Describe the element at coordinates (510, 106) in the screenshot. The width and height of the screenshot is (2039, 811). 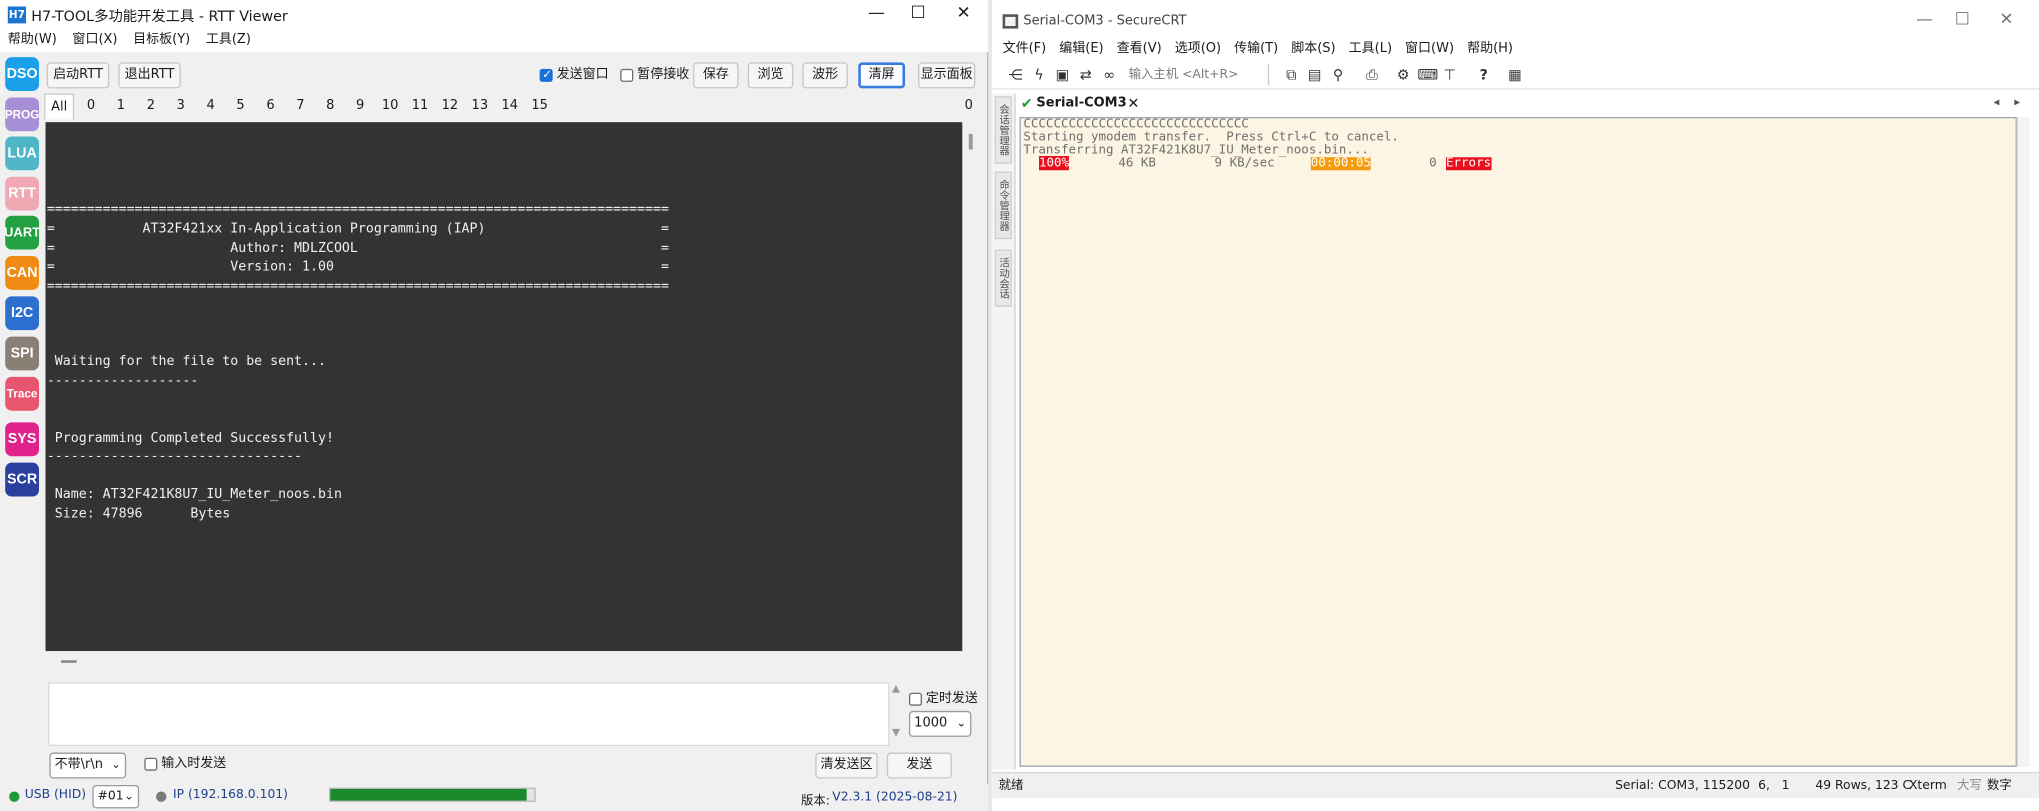
I see `tab-channel: 14` at that location.